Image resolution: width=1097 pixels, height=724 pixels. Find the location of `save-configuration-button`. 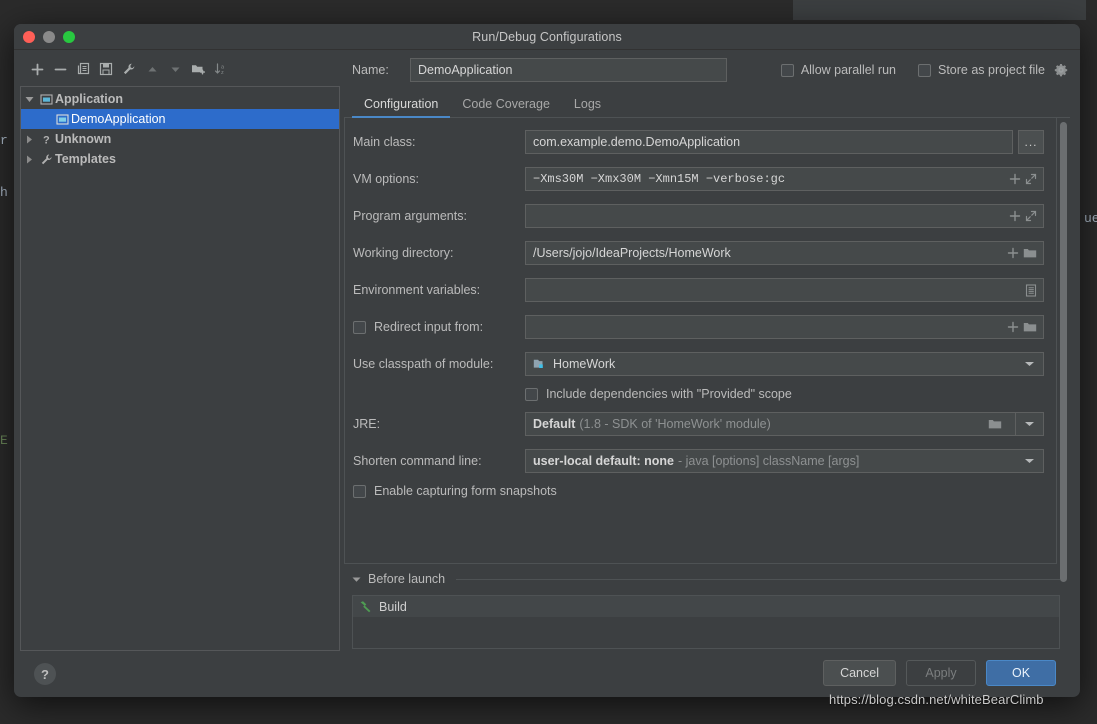

save-configuration-button is located at coordinates (106, 69).